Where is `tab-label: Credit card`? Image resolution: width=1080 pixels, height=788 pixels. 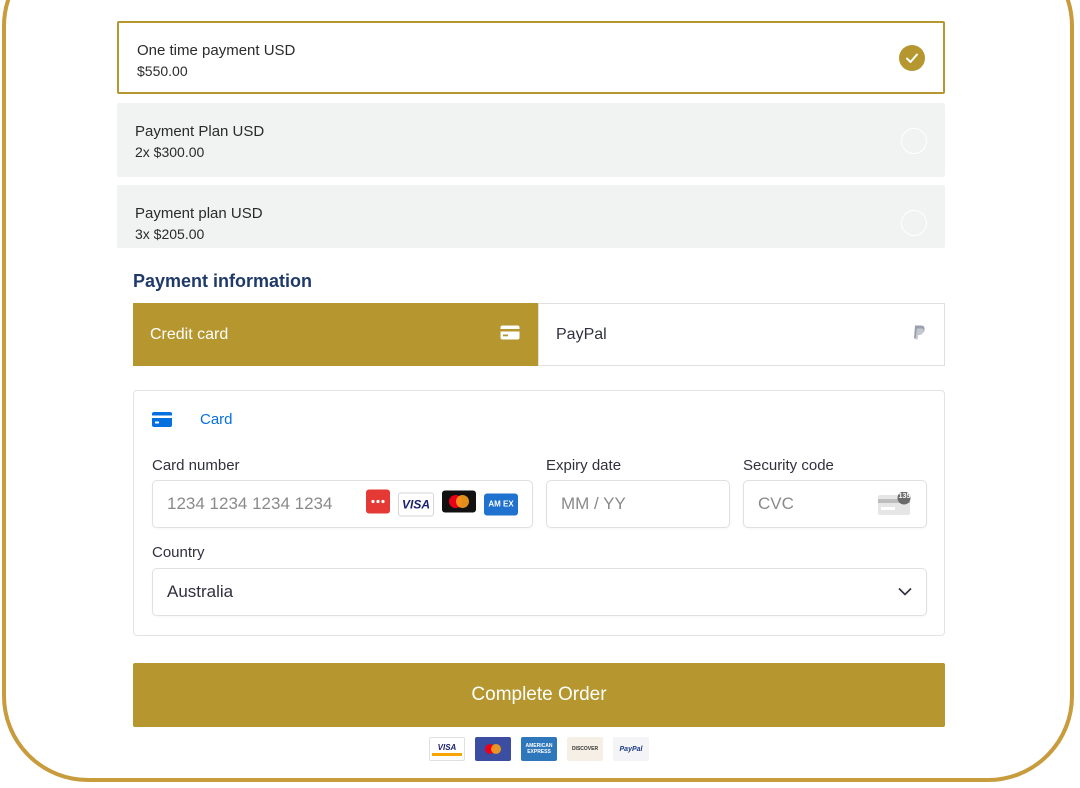 tab-label: Credit card is located at coordinates (189, 334).